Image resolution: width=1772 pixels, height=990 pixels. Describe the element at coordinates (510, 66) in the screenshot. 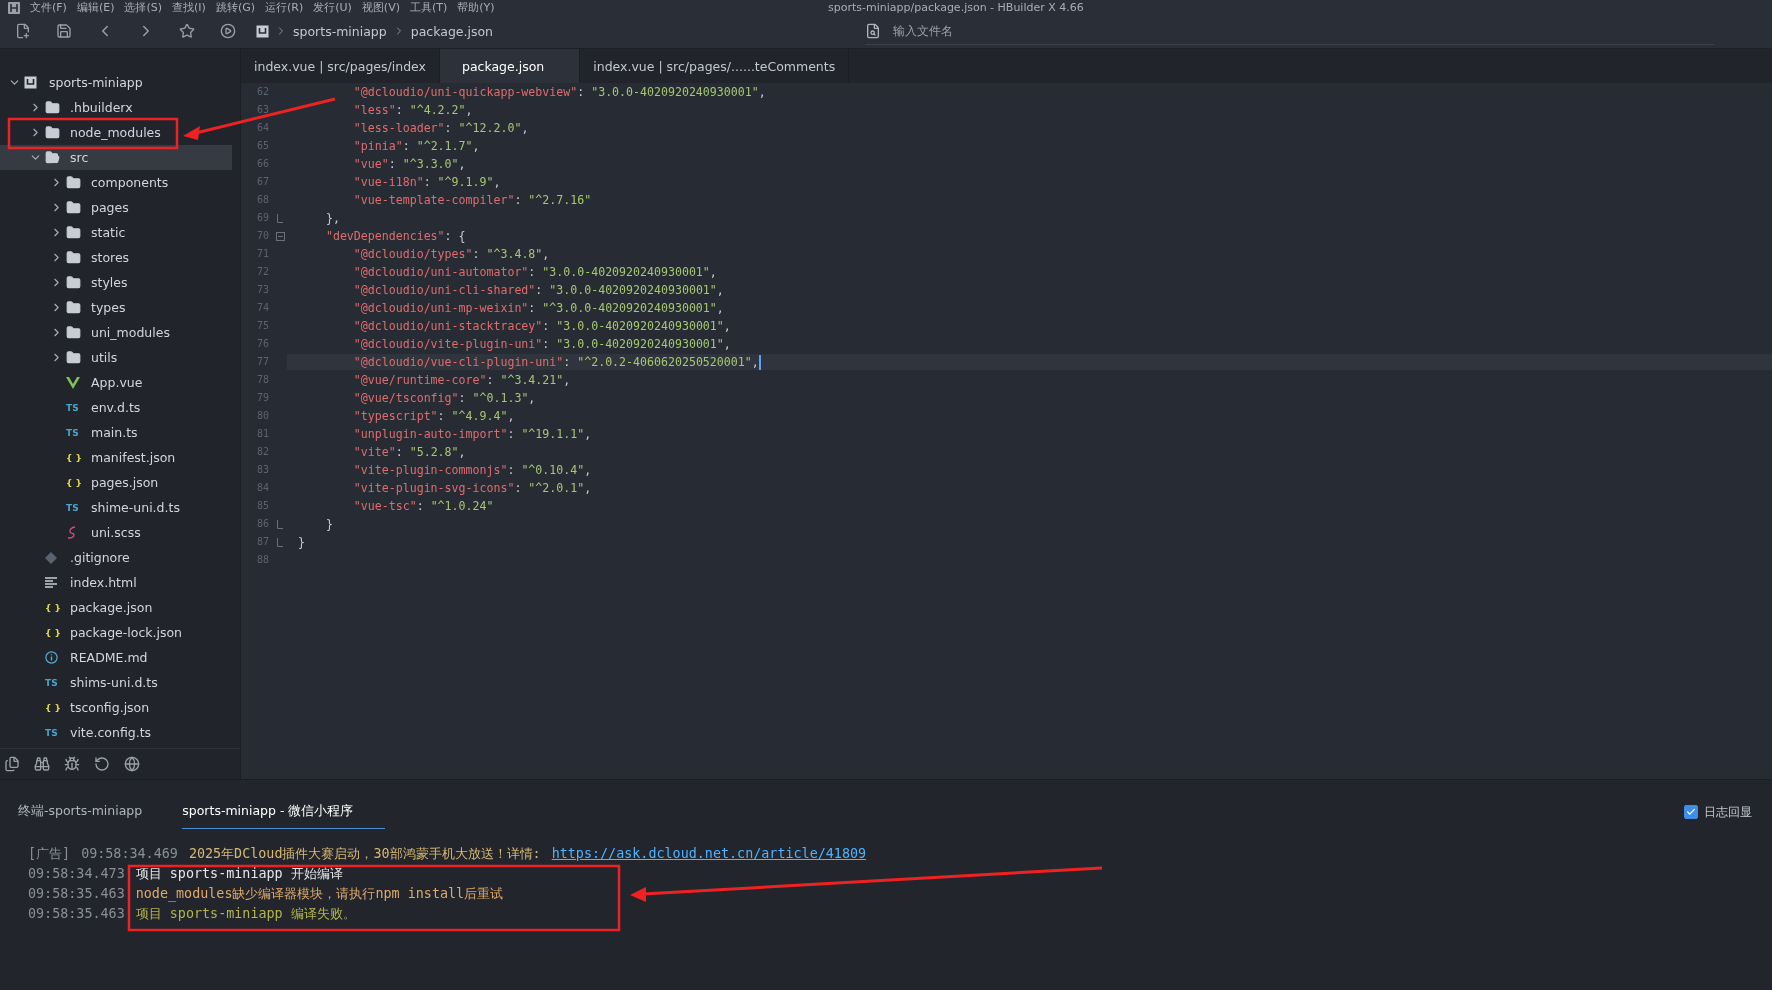

I see `editor-tab: package.json` at that location.